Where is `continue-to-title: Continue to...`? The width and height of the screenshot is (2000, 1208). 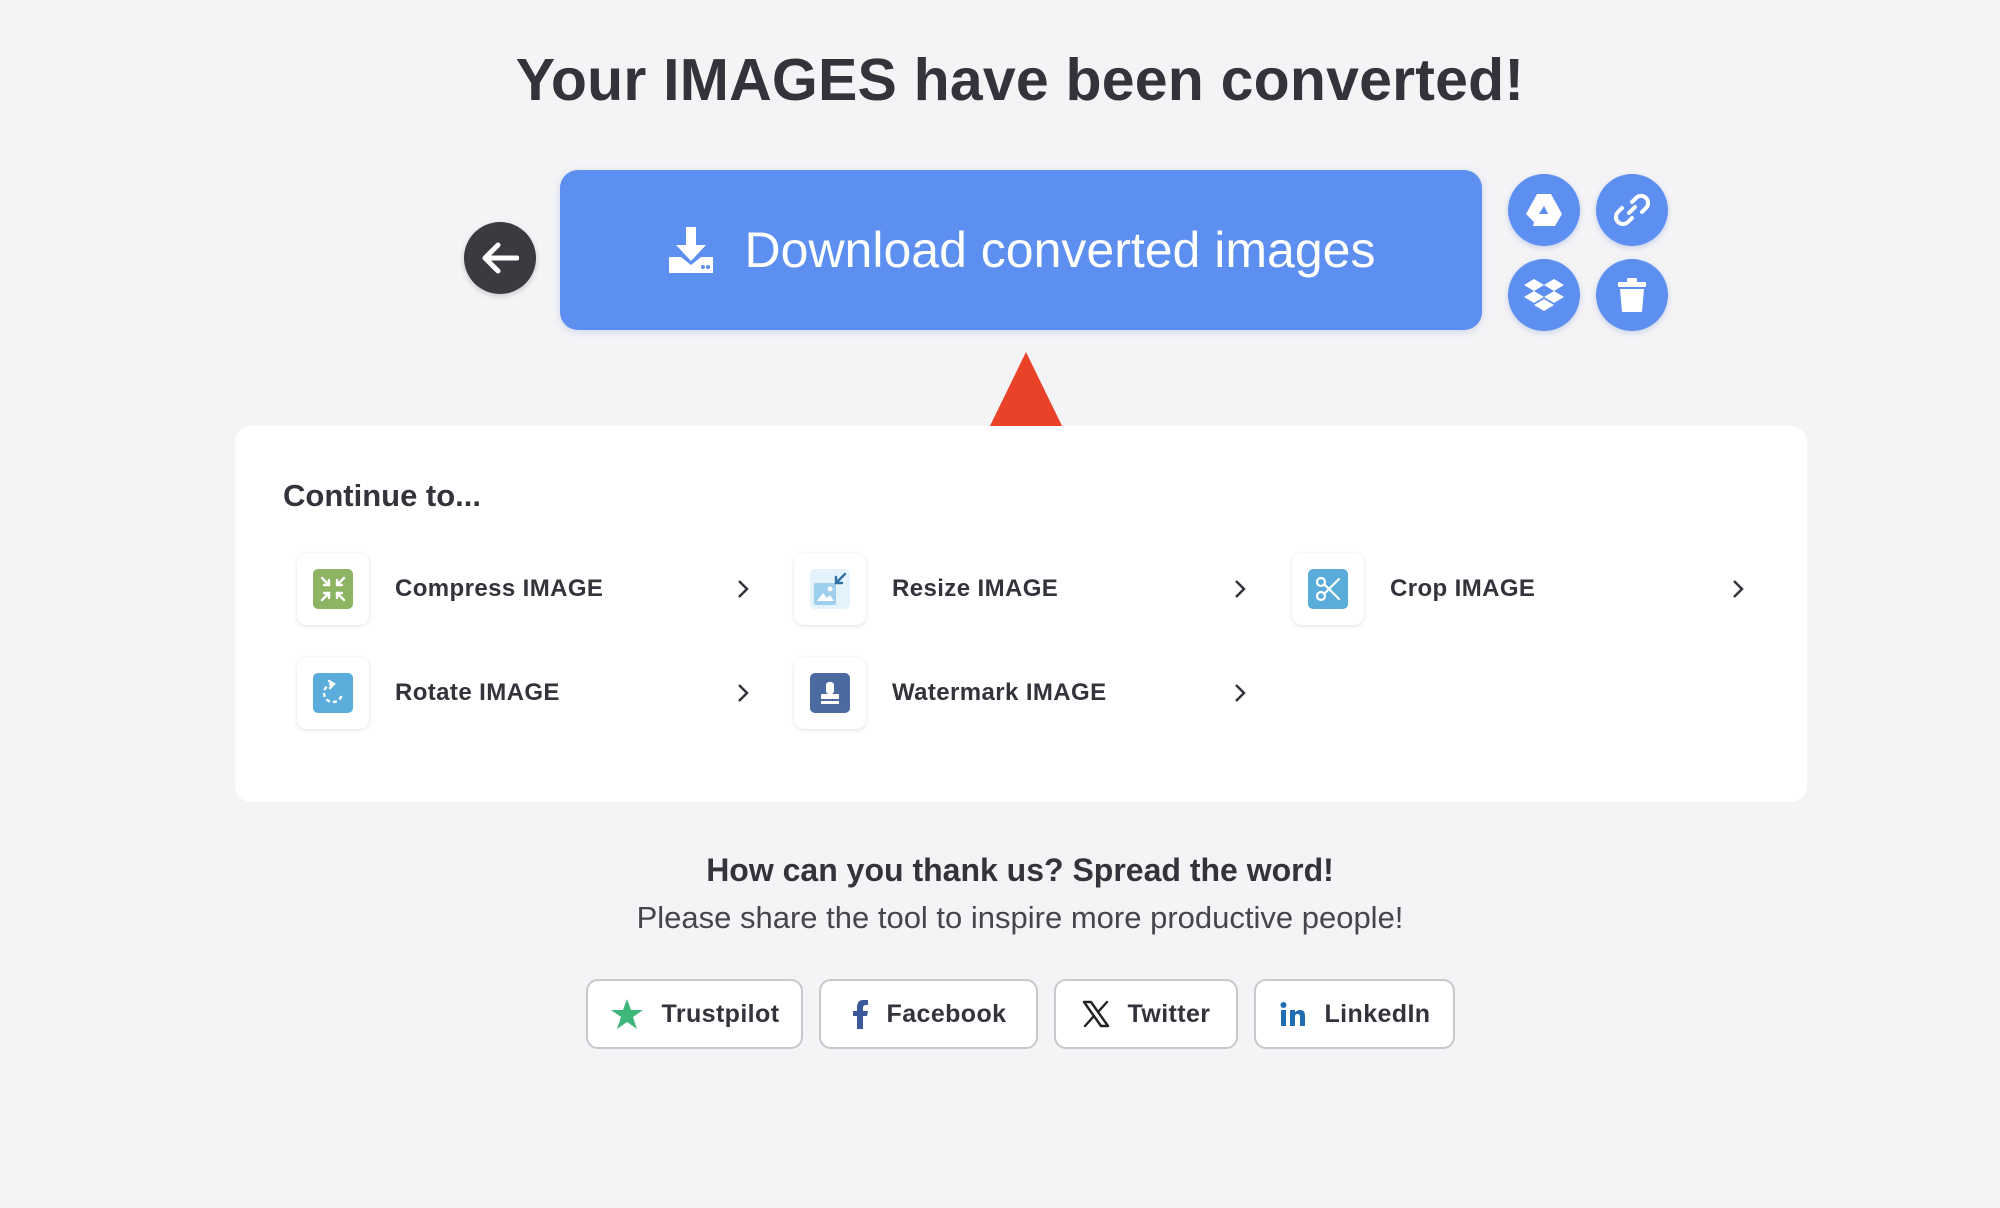
continue-to-title: Continue to... is located at coordinates (382, 495).